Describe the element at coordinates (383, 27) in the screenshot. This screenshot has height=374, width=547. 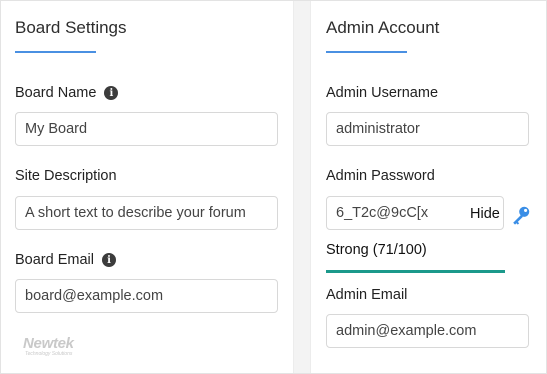
I see `admin-account-heading: Admin Account` at that location.